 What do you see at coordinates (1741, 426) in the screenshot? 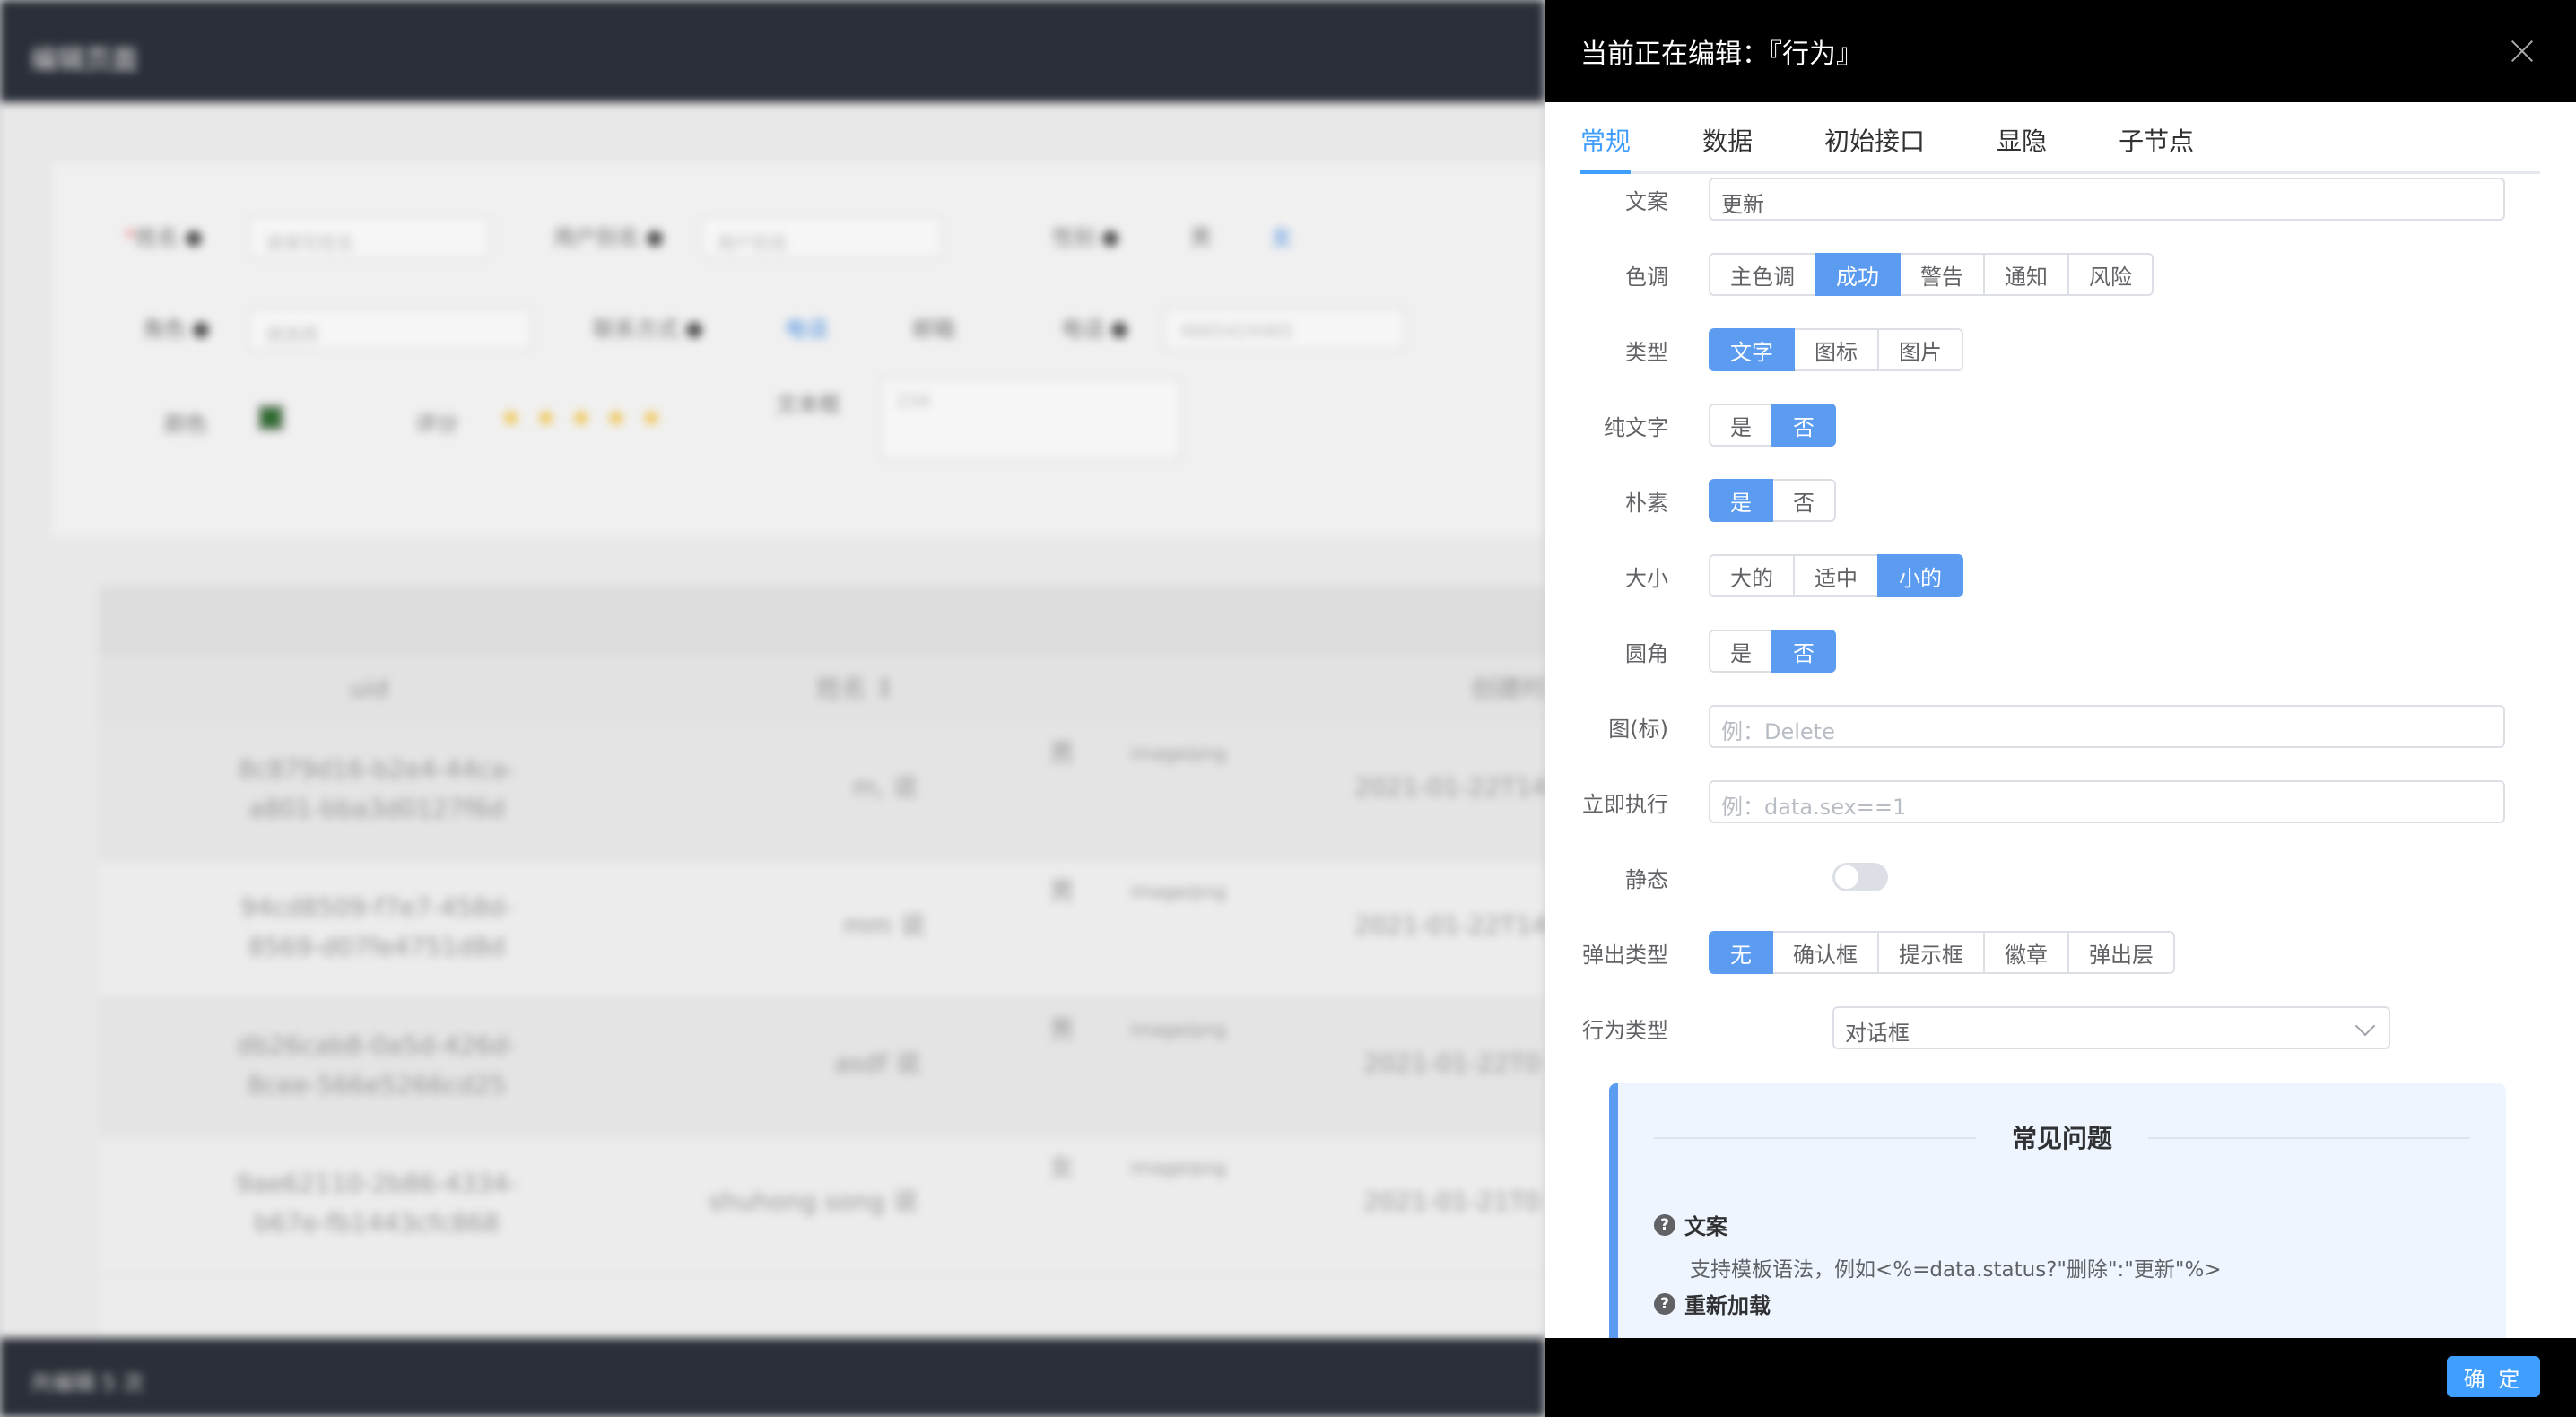
I see `plain-text-yes-button: 是` at bounding box center [1741, 426].